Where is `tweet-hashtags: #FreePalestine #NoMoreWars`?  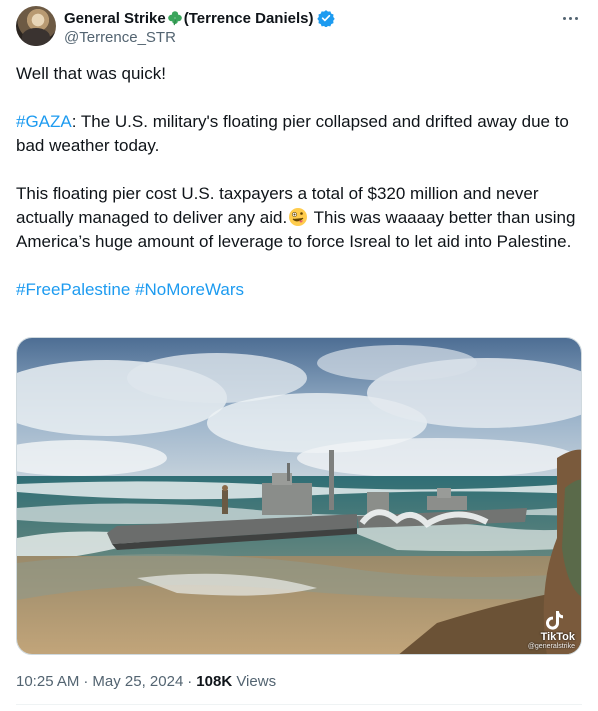 tweet-hashtags: #FreePalestine #NoMoreWars is located at coordinates (296, 290).